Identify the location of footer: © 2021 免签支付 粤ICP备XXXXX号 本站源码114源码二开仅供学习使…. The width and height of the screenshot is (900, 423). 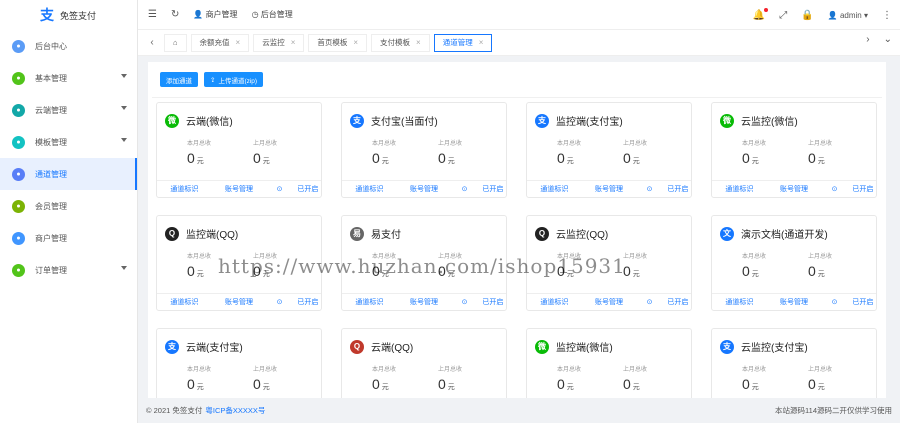
(519, 410).